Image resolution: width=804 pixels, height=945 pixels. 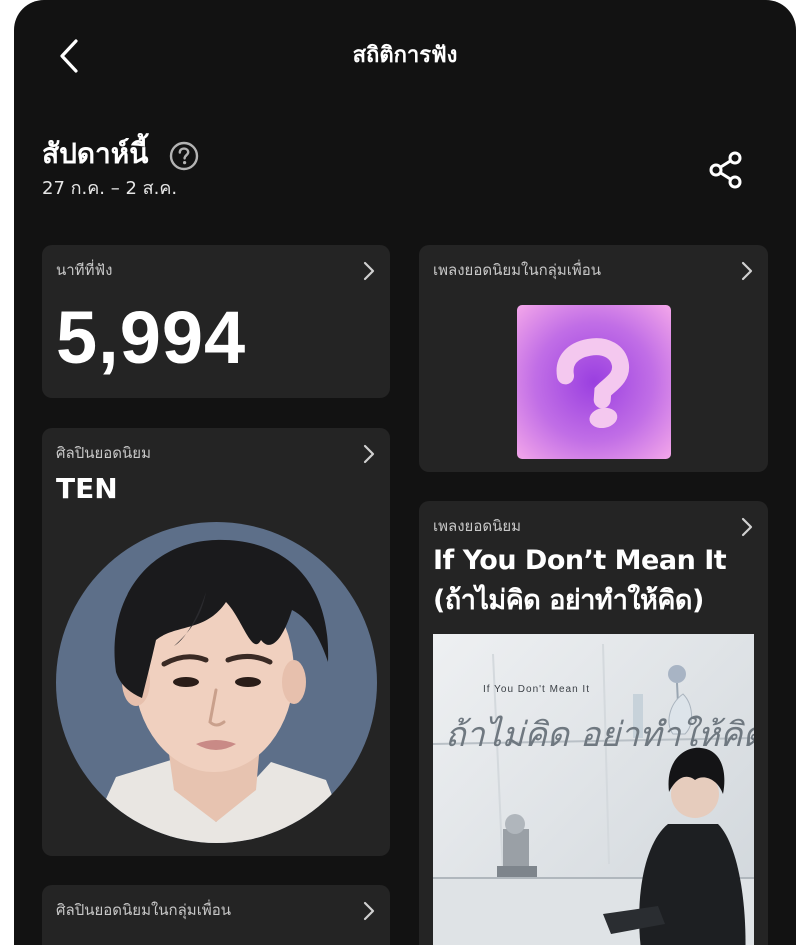 I want to click on artist-photo, so click(x=216, y=682).